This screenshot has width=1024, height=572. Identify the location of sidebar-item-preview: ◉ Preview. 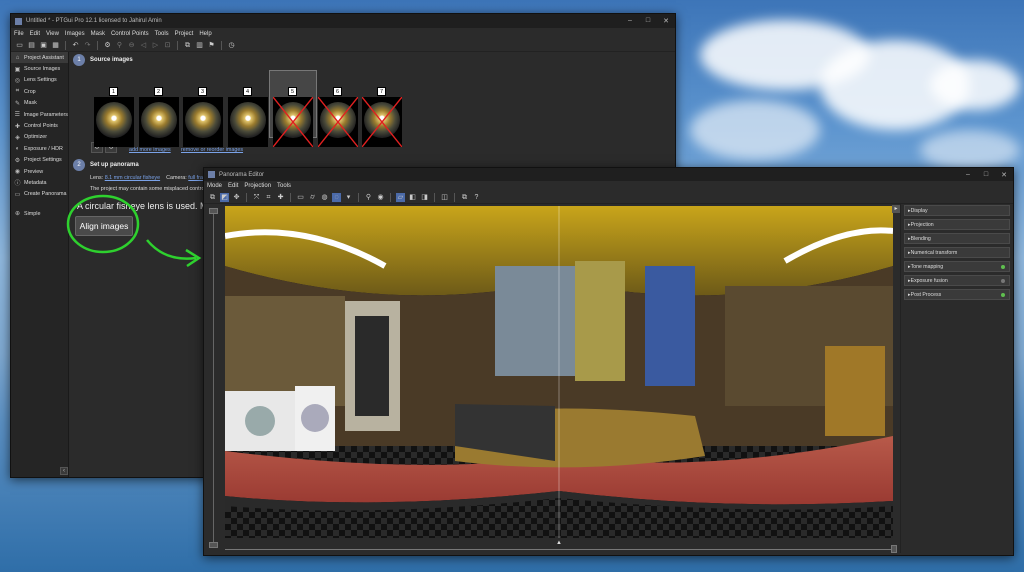
(39, 171).